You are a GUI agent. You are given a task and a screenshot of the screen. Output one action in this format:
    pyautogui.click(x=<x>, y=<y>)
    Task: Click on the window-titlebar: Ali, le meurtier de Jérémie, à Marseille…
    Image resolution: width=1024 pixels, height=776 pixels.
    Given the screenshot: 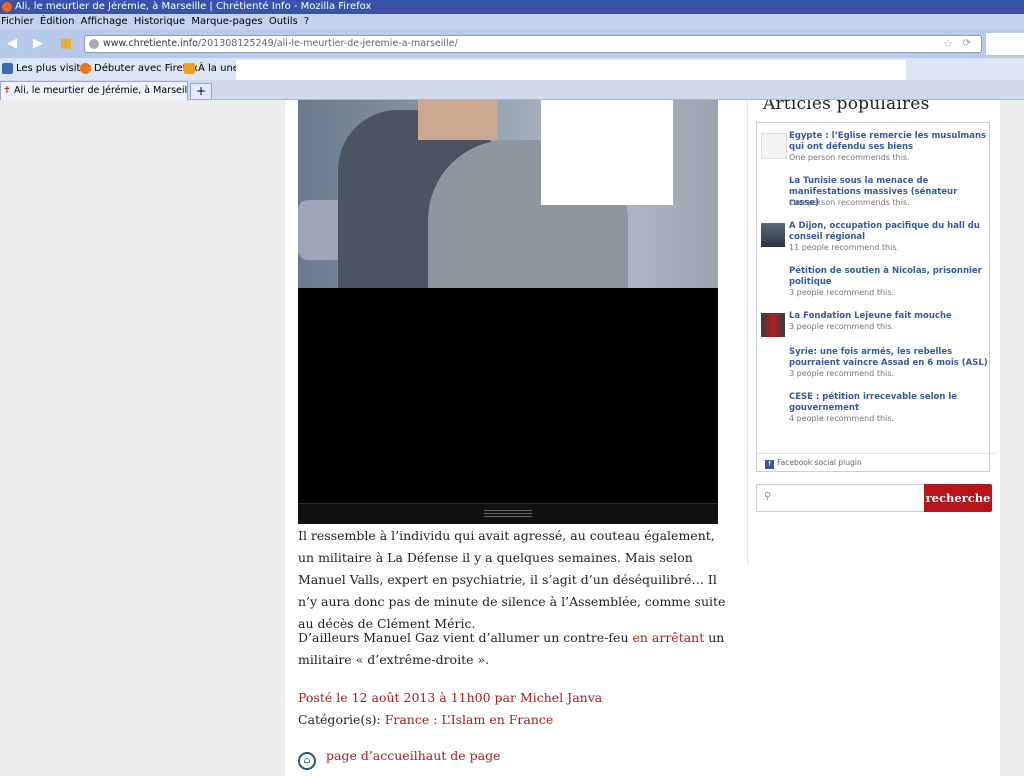 What is the action you would take?
    pyautogui.click(x=512, y=7)
    